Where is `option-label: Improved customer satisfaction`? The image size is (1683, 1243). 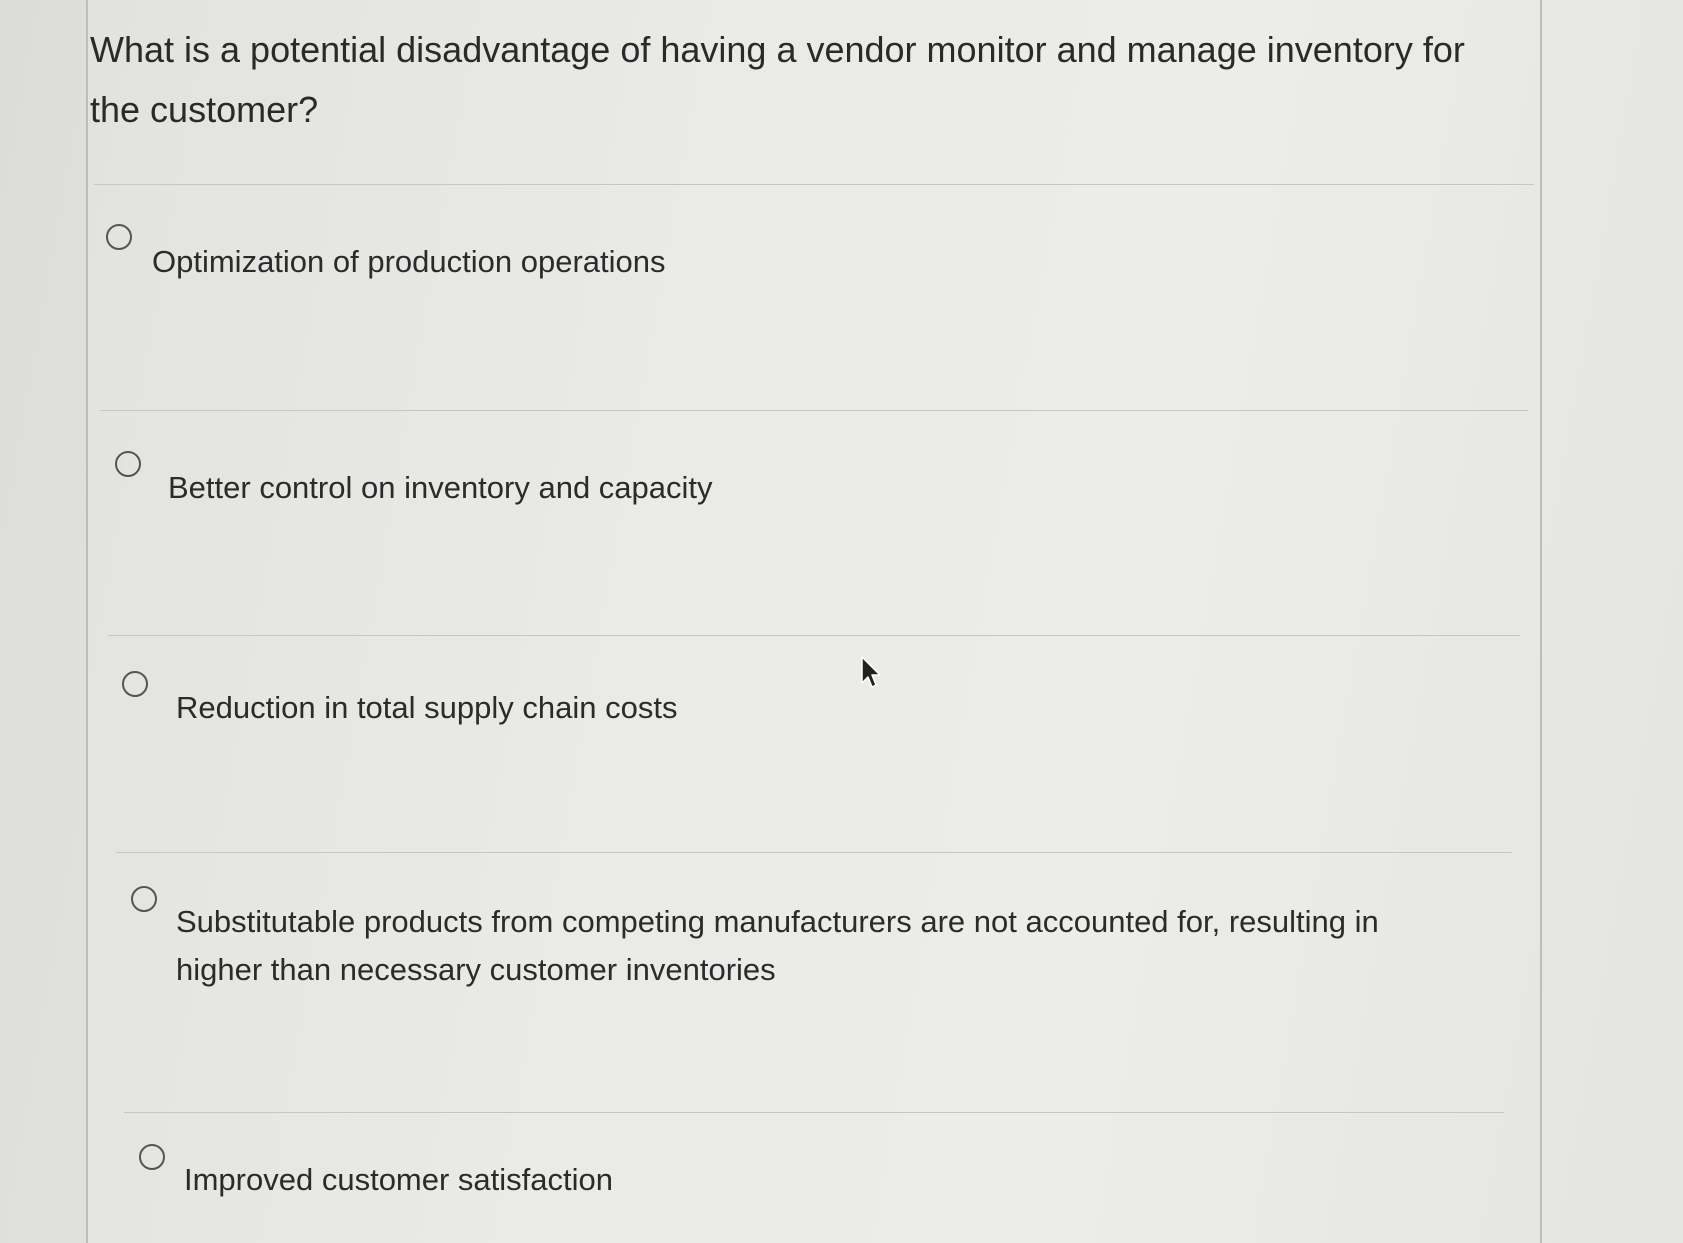
option-label: Improved customer satisfaction is located at coordinates (398, 1180).